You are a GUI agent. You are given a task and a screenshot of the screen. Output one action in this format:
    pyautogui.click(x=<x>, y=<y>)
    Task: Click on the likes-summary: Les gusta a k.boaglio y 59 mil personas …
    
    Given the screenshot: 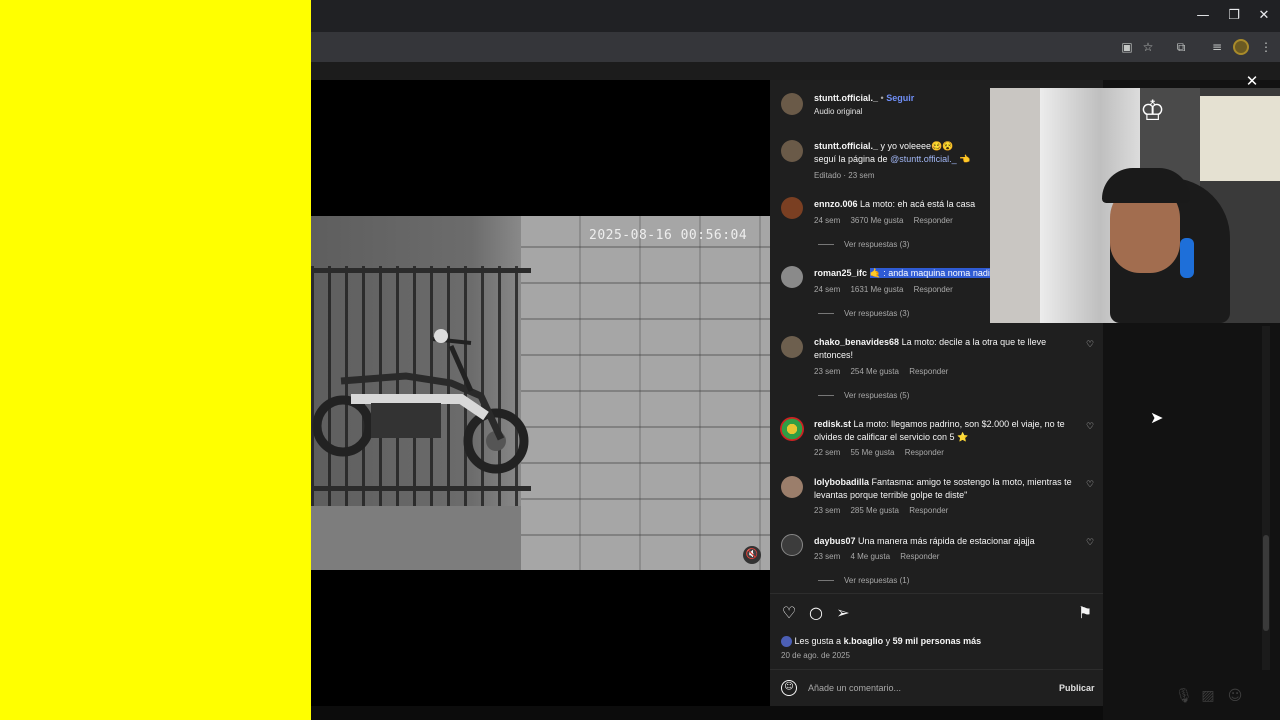 What is the action you would take?
    pyautogui.click(x=881, y=642)
    